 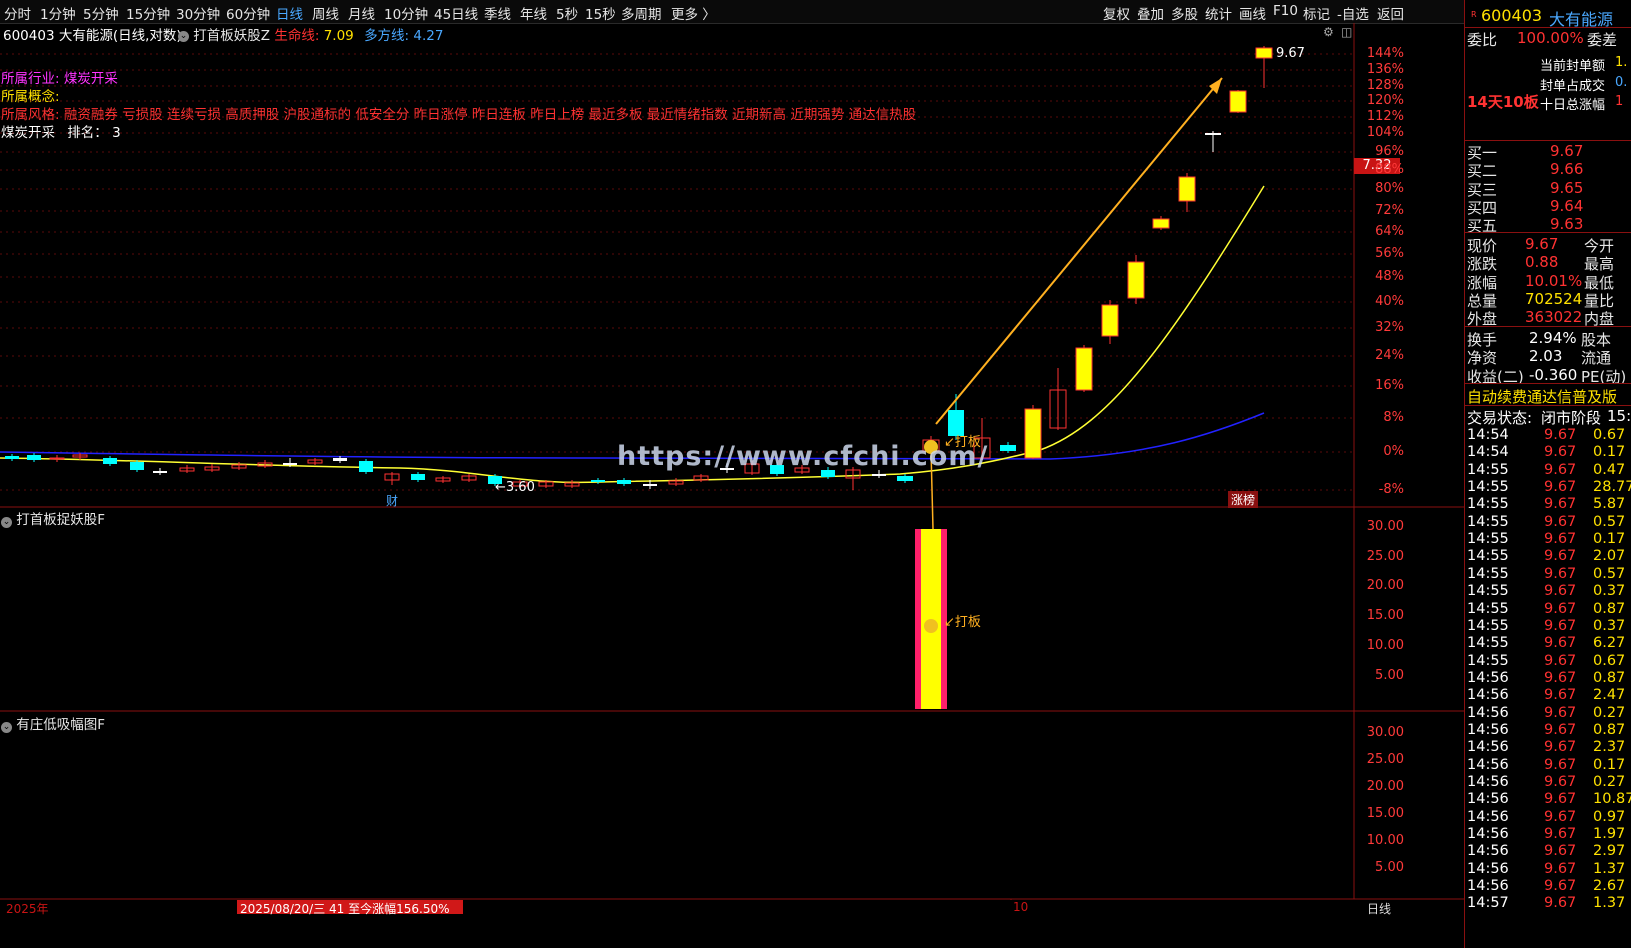 What do you see at coordinates (1573, 105) in the screenshot?
I see `ten-day-label: 十日总涨幅` at bounding box center [1573, 105].